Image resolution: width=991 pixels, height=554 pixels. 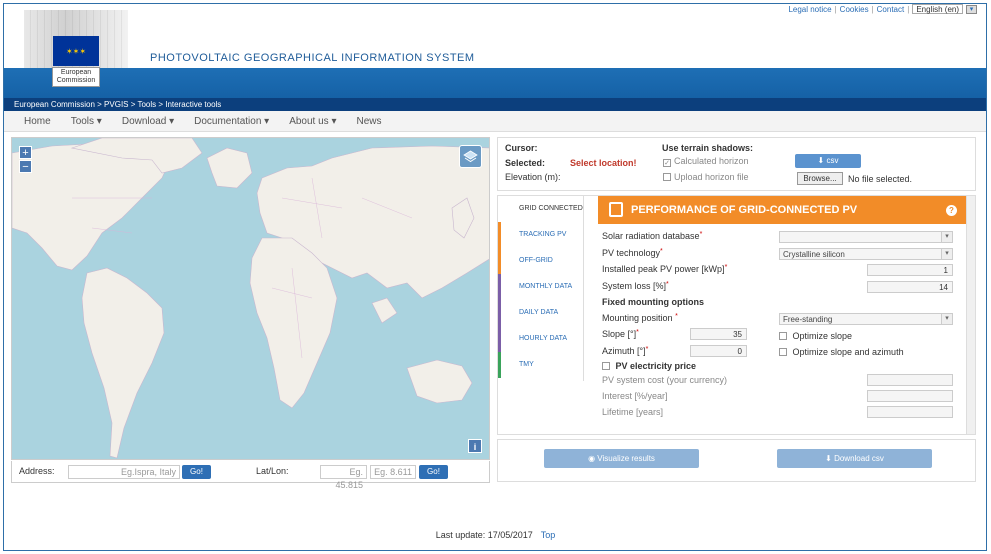 I want to click on address-input: Eg.Ispra, Italy, so click(x=124, y=472).